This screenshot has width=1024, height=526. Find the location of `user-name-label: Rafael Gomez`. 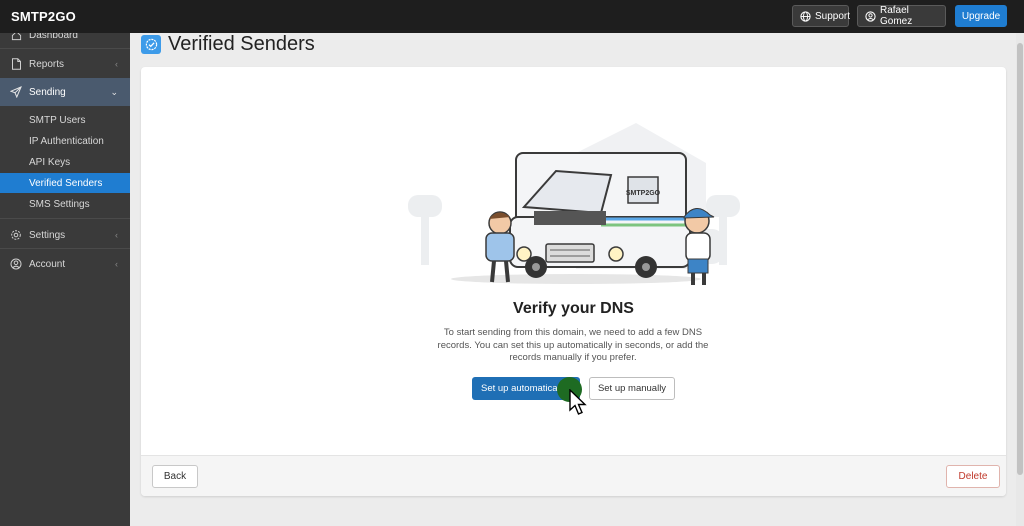

user-name-label: Rafael Gomez is located at coordinates (896, 16).